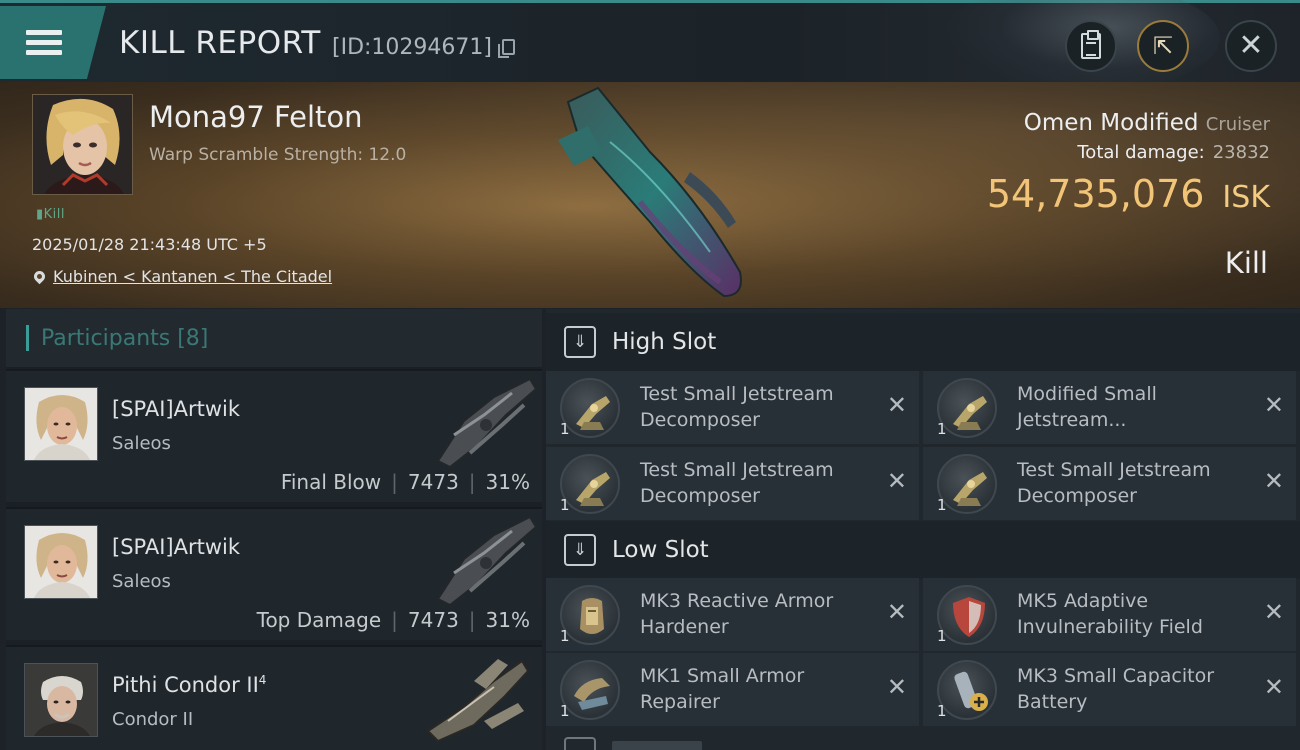 This screenshot has width=1300, height=750. Describe the element at coordinates (650, 192) in the screenshot. I see `victim-ship-image` at that location.